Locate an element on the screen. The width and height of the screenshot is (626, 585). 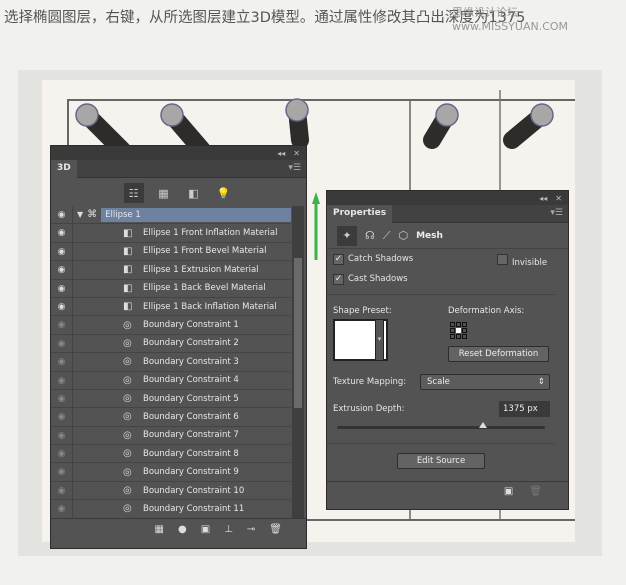
extrusion-depth-slider is located at coordinates (441, 425).